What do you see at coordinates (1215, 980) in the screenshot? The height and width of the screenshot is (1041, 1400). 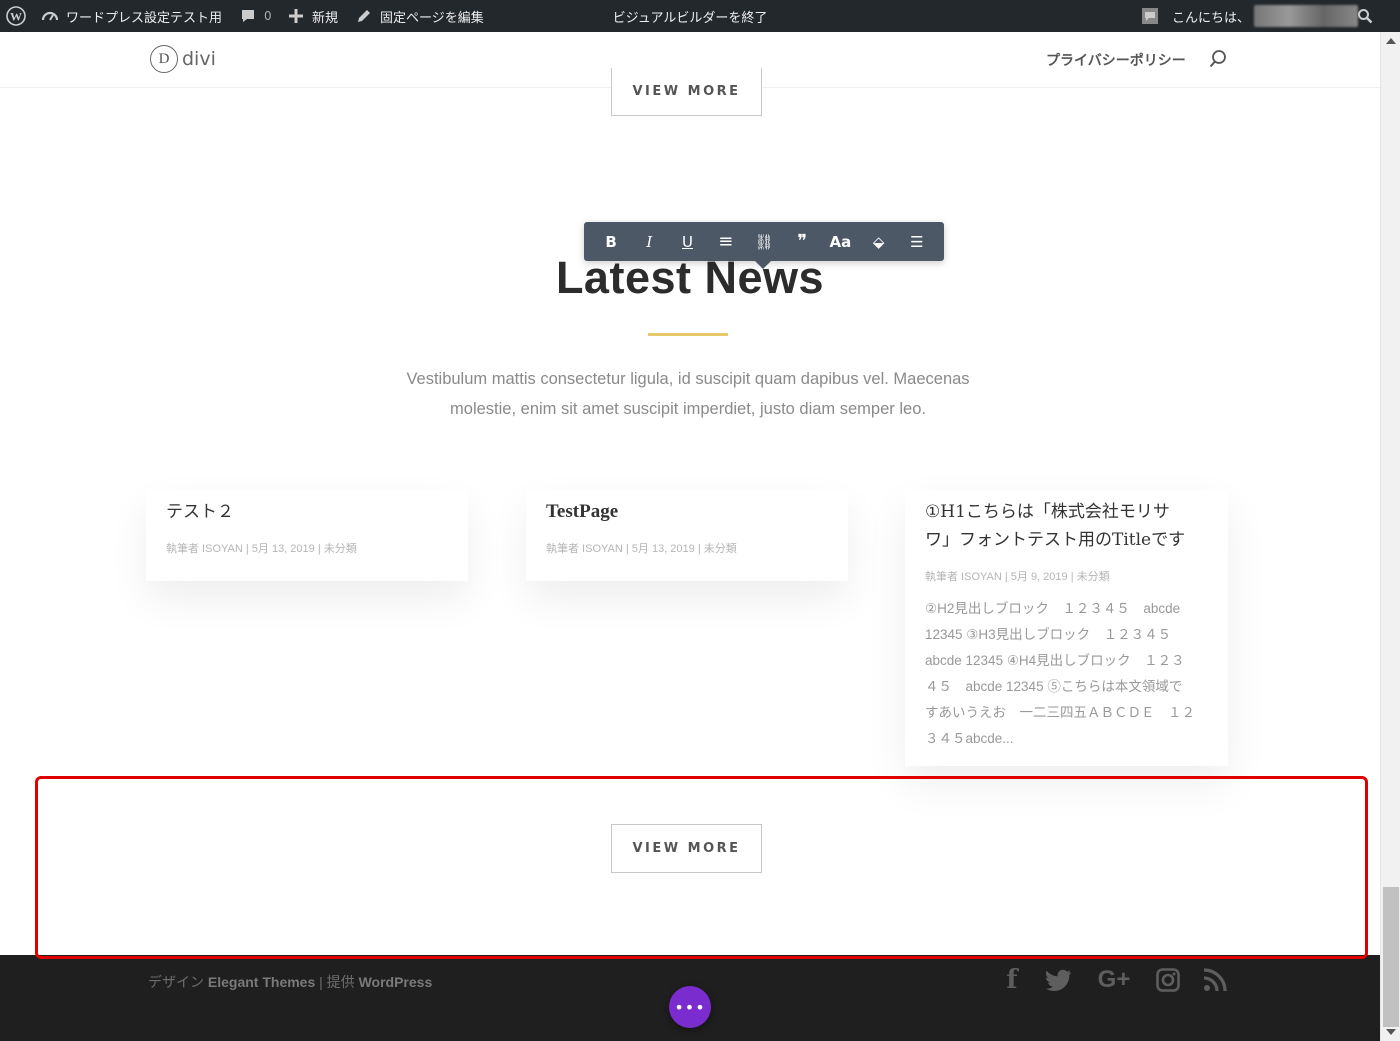 I see `rss-icon` at bounding box center [1215, 980].